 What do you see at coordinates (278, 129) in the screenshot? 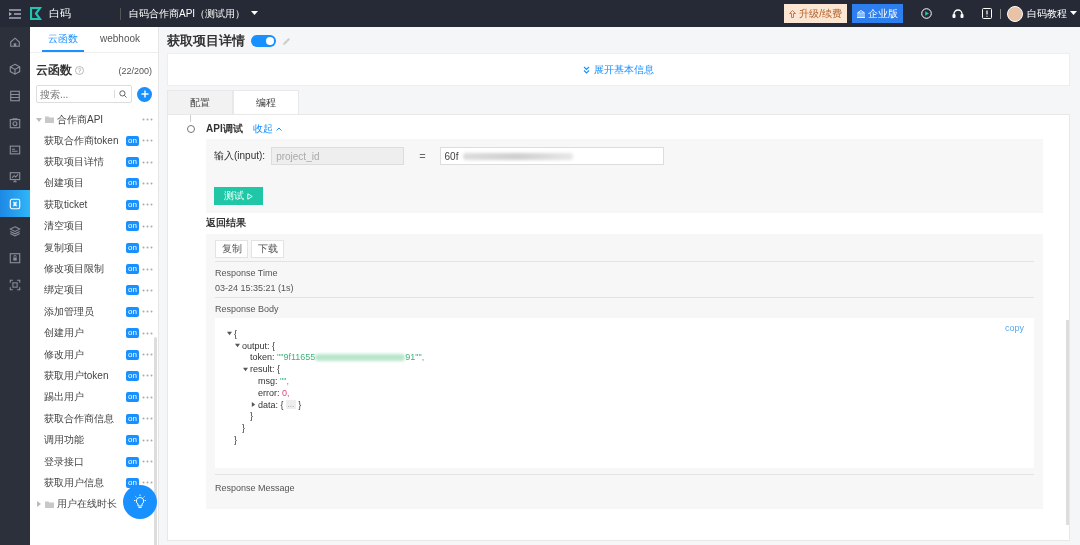
I see `chevron-up-icon` at bounding box center [278, 129].